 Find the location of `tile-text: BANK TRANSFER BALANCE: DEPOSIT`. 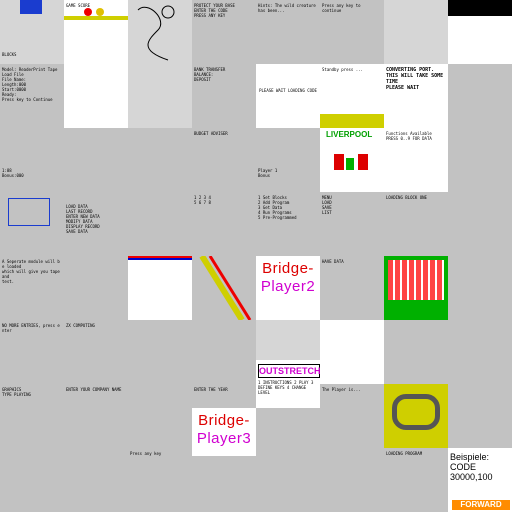

tile-text: BANK TRANSFER BALANCE: DEPOSIT is located at coordinates (210, 74).